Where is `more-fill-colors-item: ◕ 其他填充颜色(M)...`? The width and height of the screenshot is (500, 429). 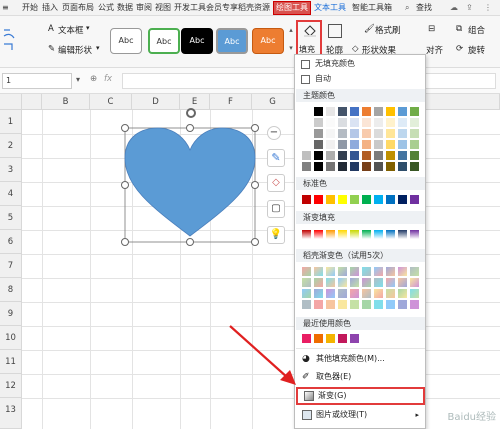 more-fill-colors-item: ◕ 其他填充颜色(M)... is located at coordinates (360, 359).